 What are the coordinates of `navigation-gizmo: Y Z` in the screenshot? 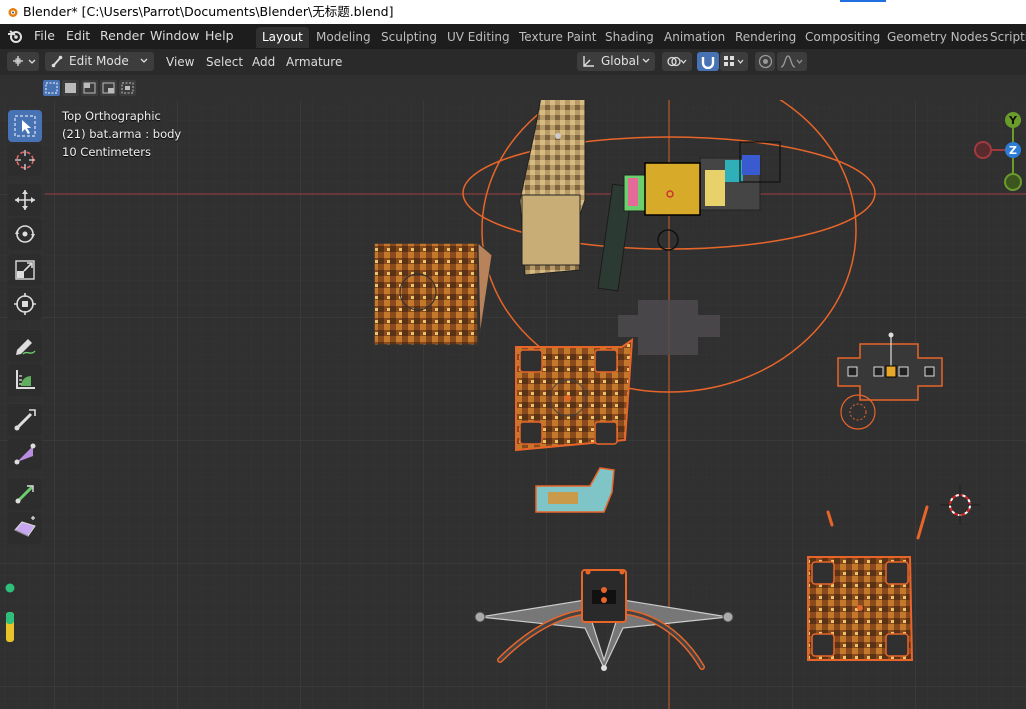 It's located at (997, 154).